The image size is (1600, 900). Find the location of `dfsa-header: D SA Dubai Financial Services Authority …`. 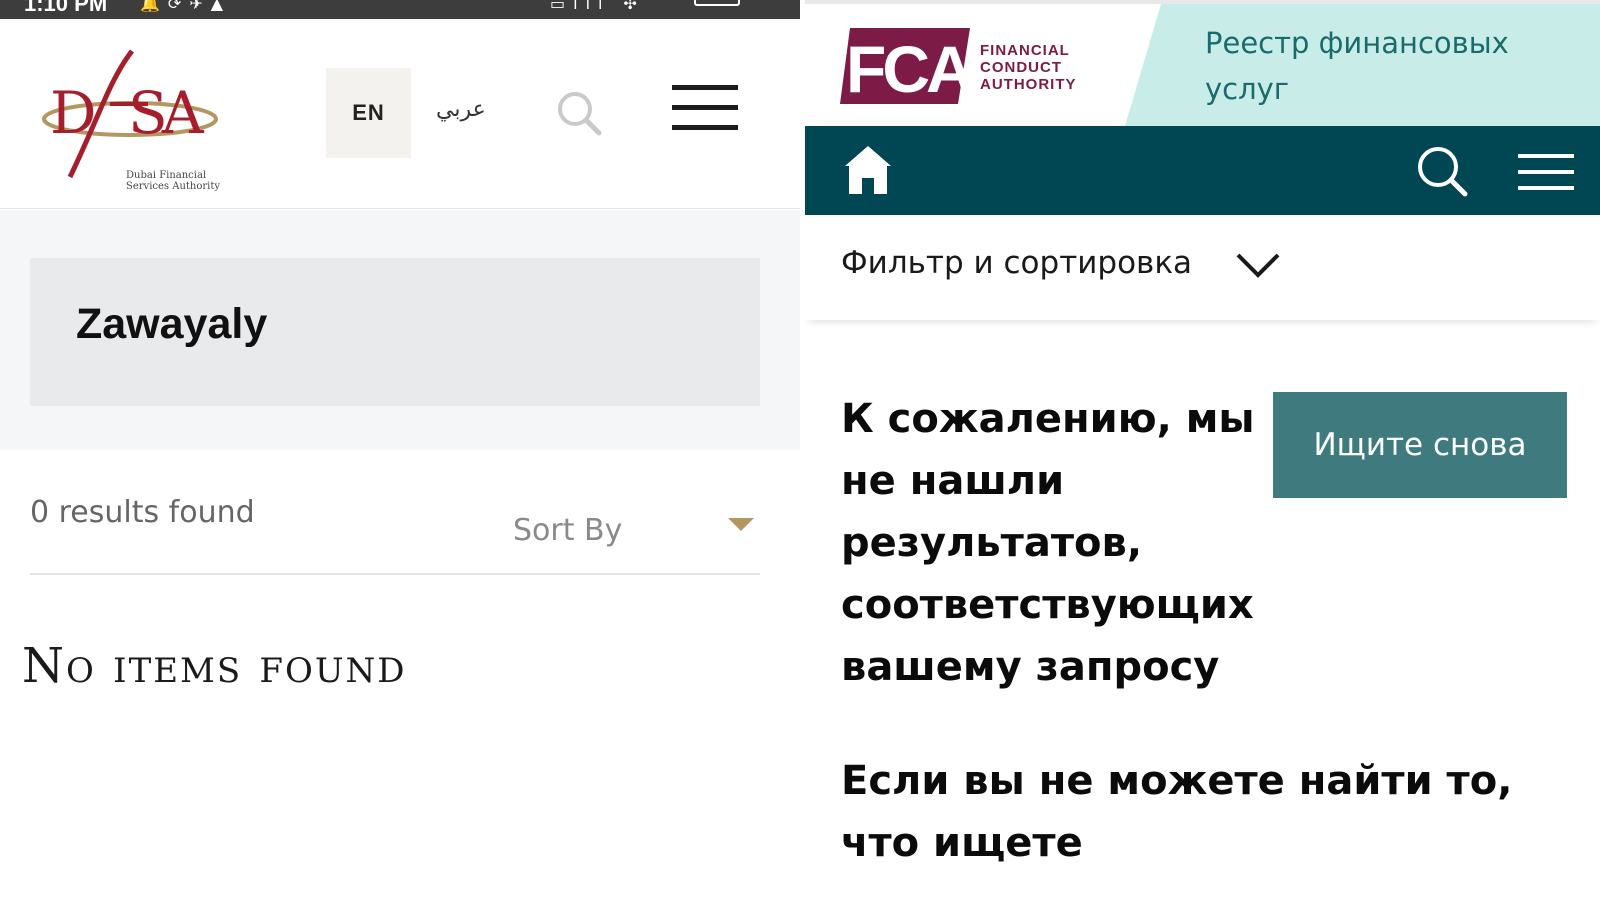

dfsa-header: D SA Dubai Financial Services Authority … is located at coordinates (400, 114).